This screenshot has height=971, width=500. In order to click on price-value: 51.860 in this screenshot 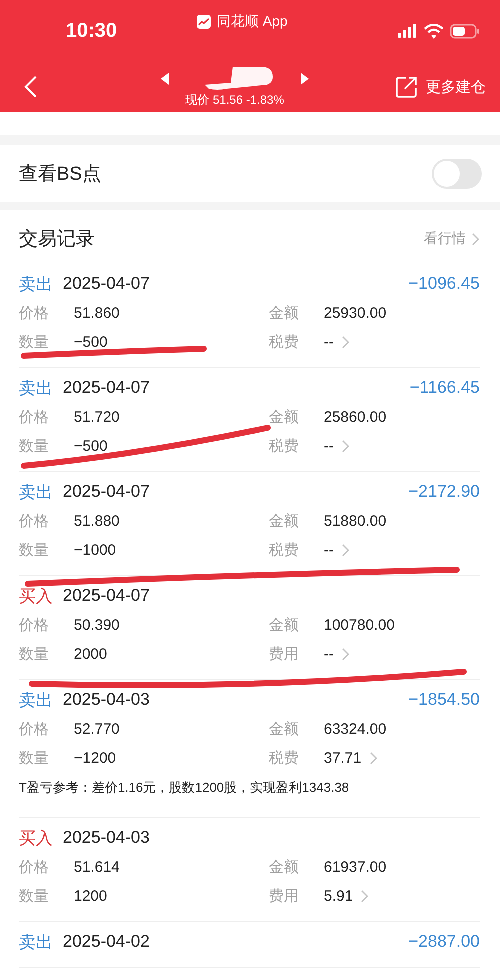, I will do `click(97, 313)`.